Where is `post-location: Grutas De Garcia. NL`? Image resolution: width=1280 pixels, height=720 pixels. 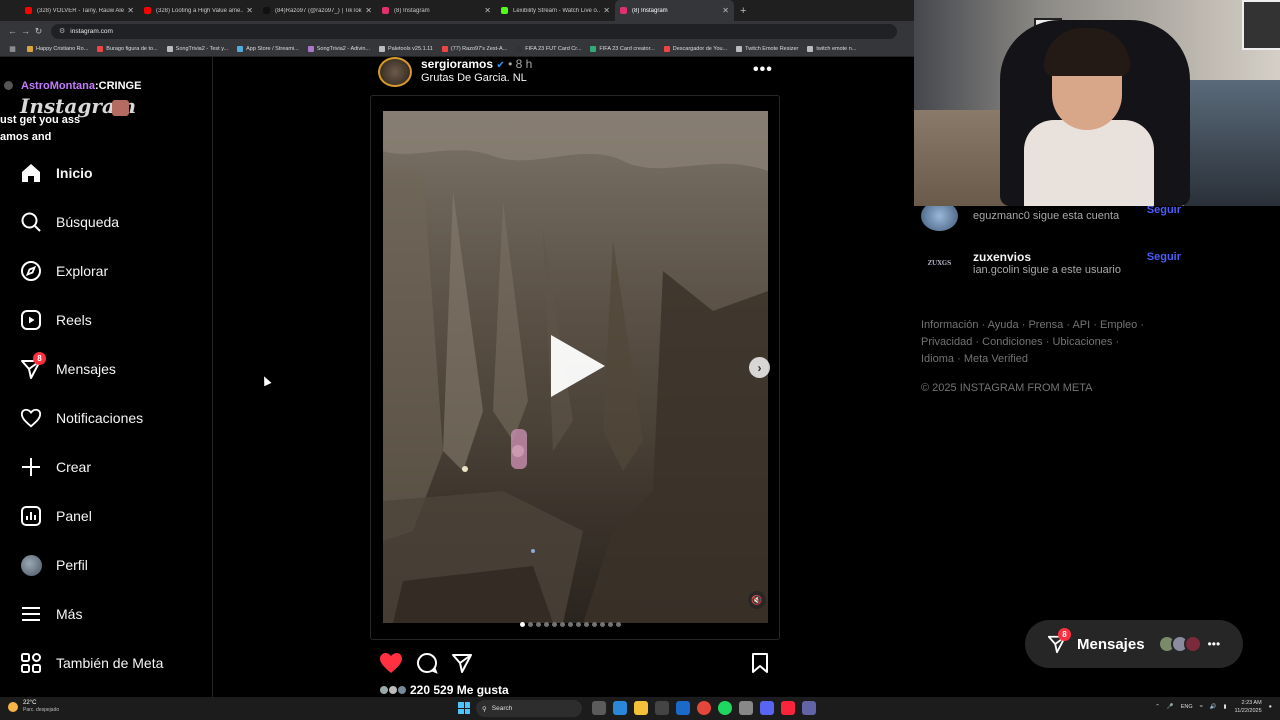
post-location: Grutas De Garcia. NL is located at coordinates (474, 78).